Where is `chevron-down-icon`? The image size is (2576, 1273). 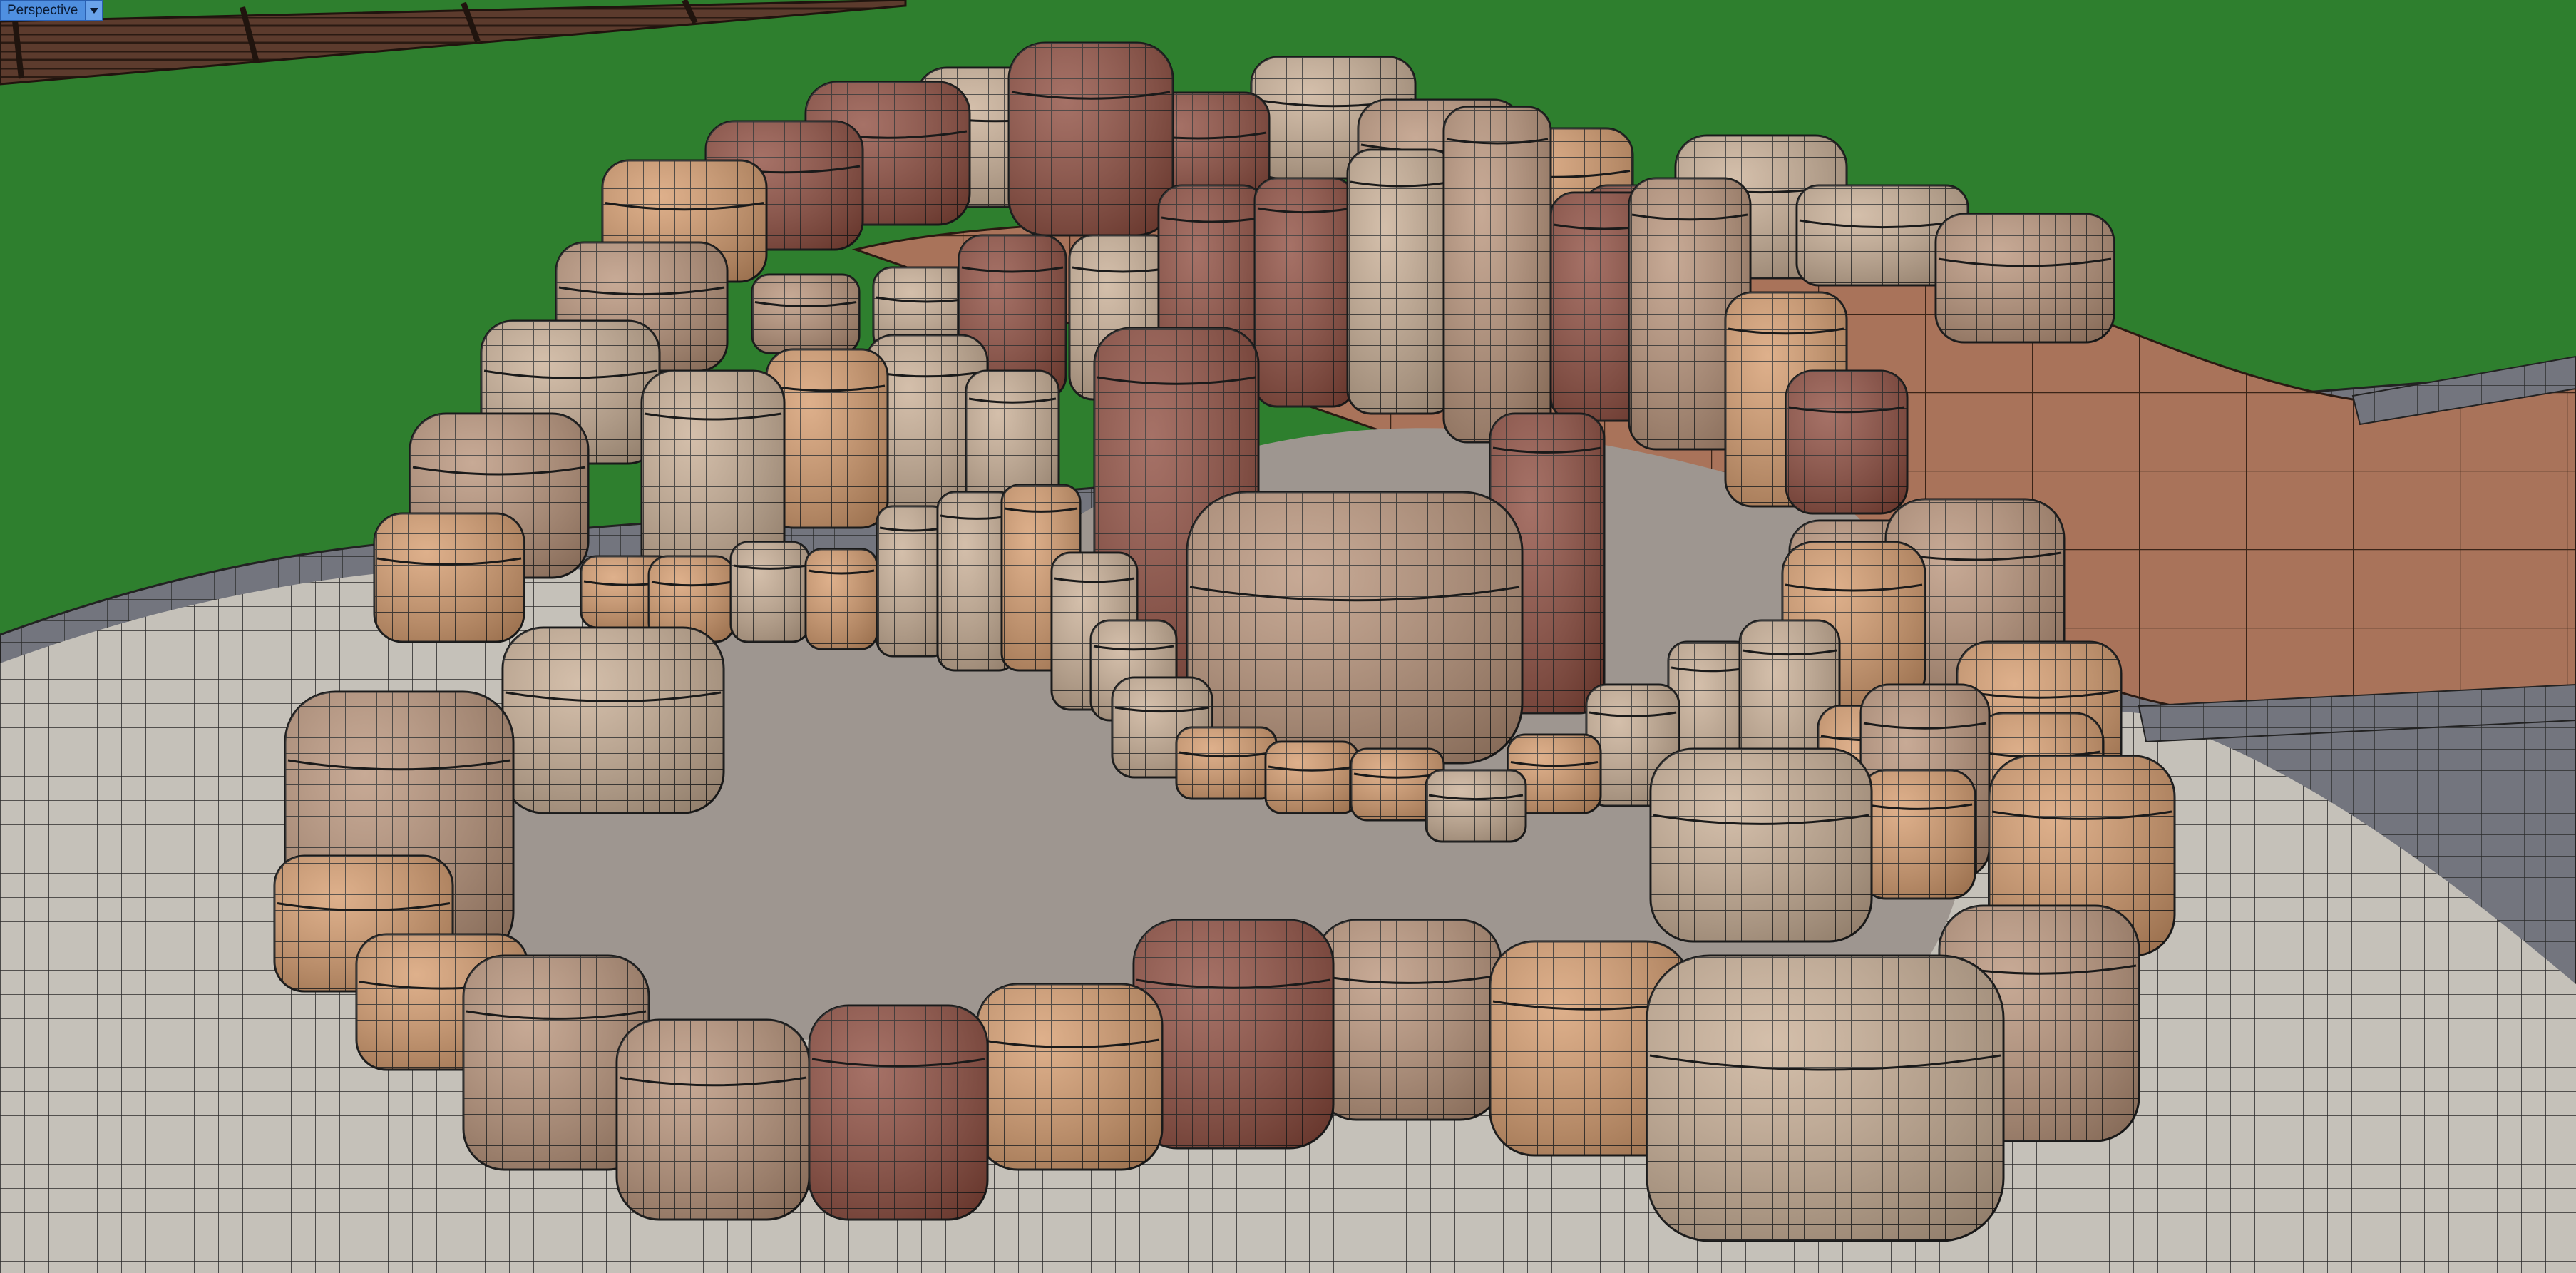 chevron-down-icon is located at coordinates (94, 11).